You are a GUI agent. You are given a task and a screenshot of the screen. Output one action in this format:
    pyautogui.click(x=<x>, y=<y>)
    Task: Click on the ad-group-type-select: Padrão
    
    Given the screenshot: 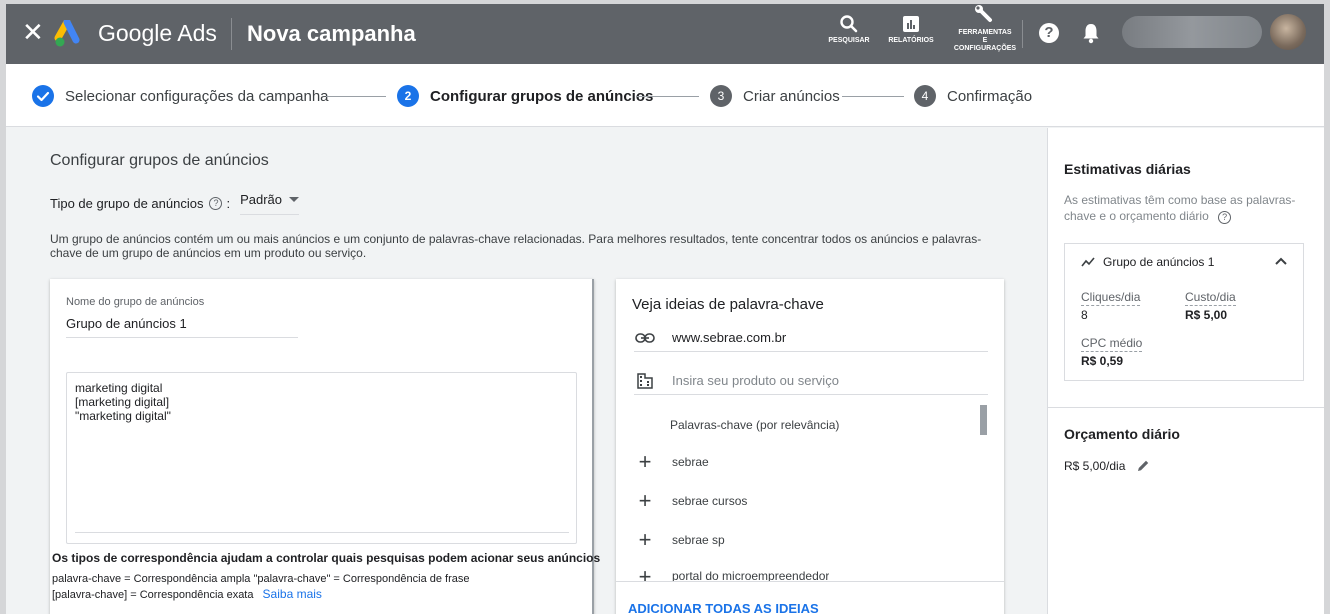 What is the action you would take?
    pyautogui.click(x=270, y=203)
    